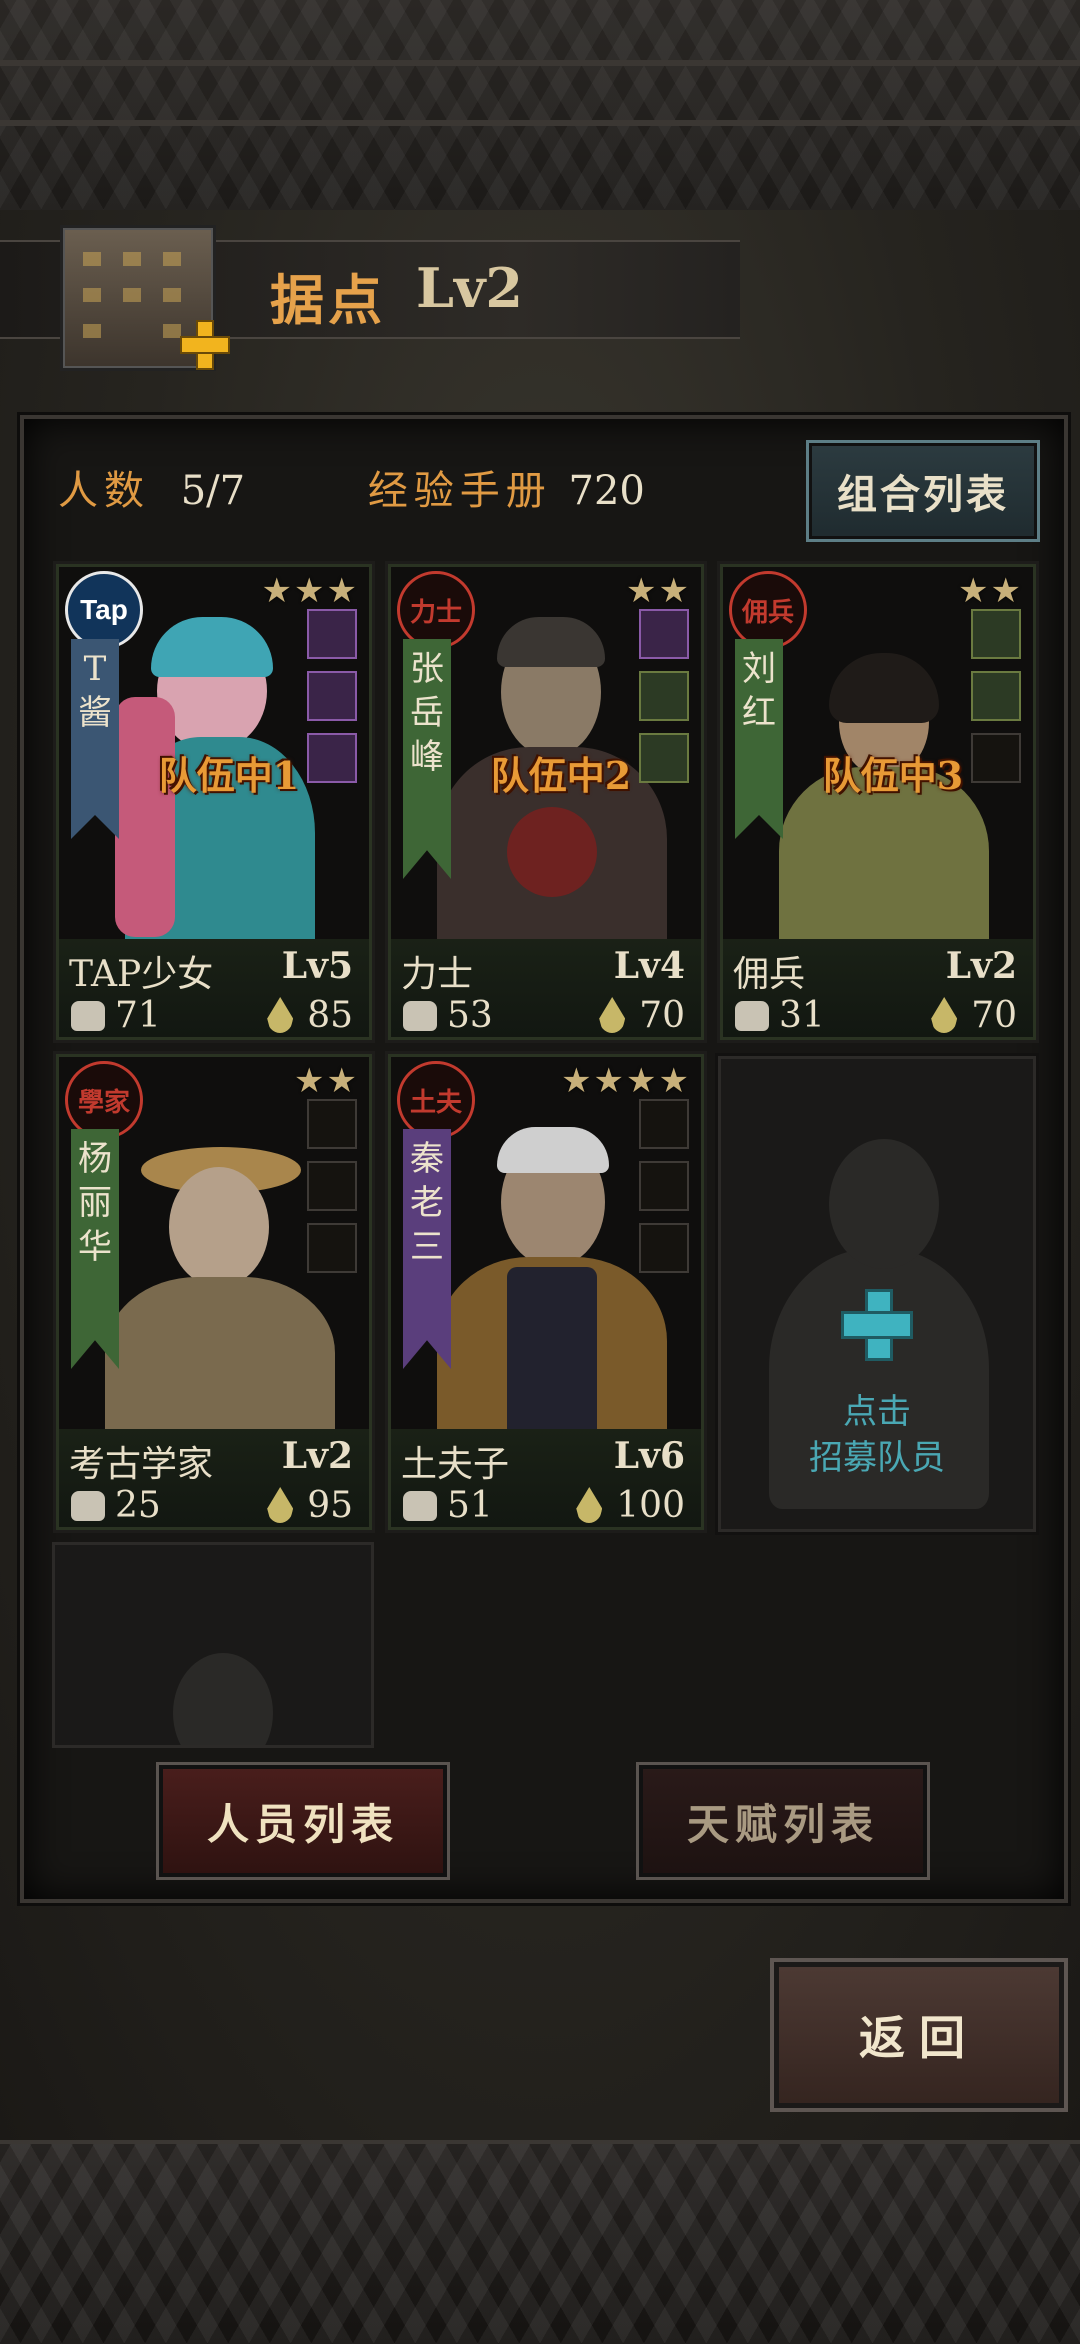 This screenshot has height=2344, width=1080. What do you see at coordinates (606, 491) in the screenshot?
I see `exp-manual-value: 720` at bounding box center [606, 491].